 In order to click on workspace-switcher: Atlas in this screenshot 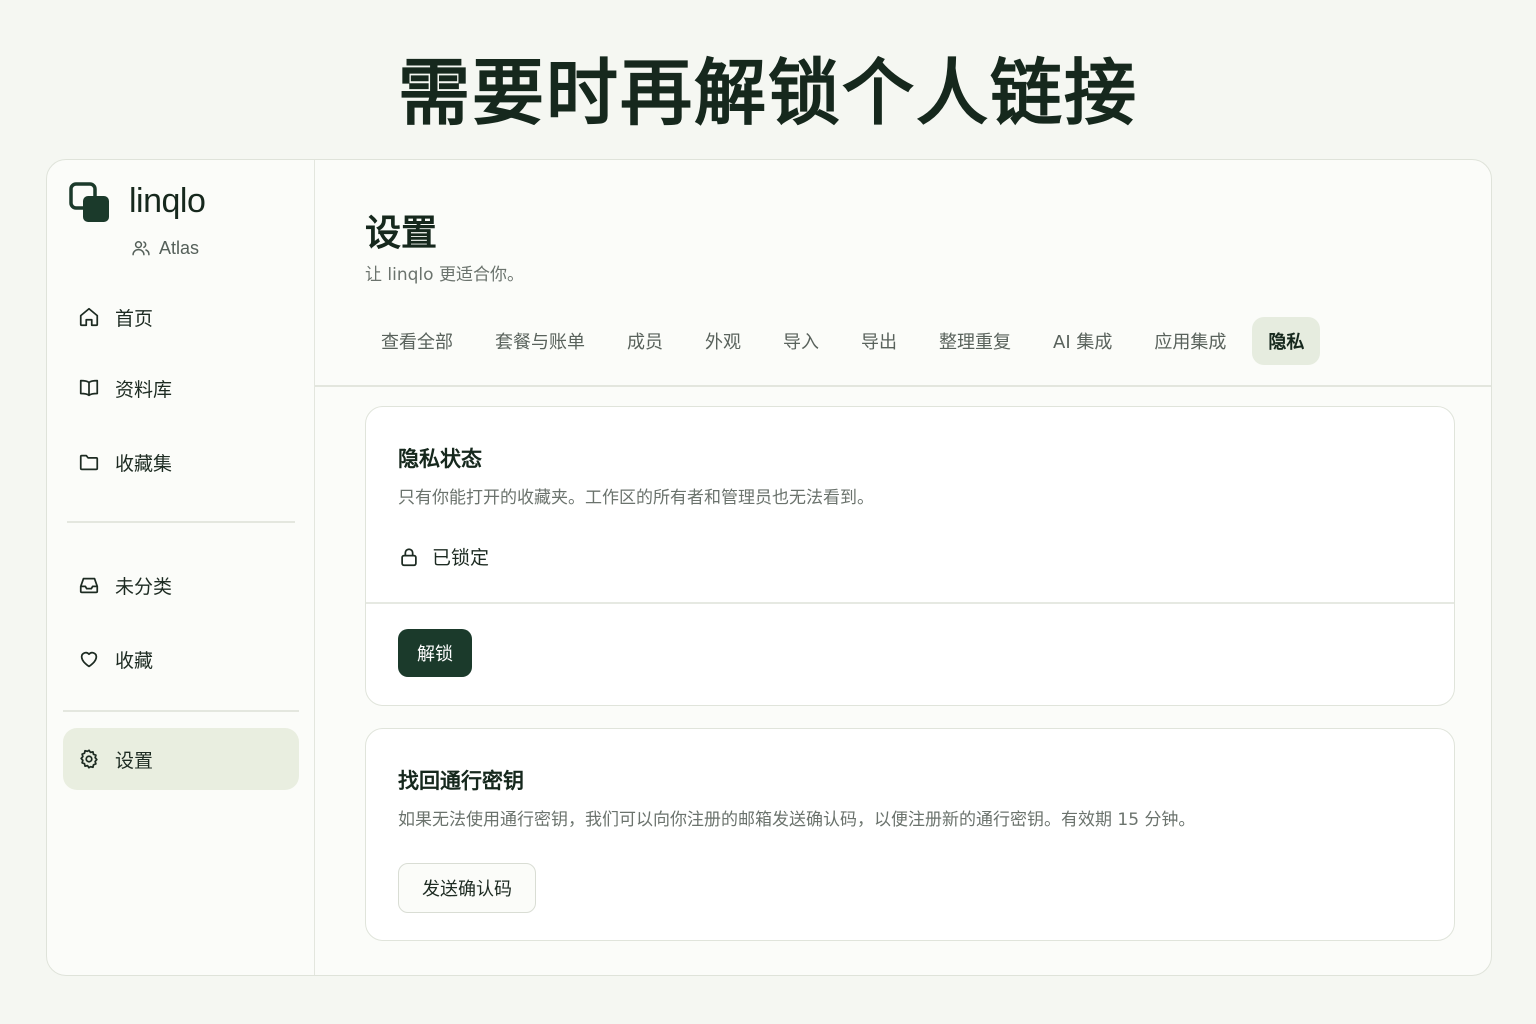, I will do `click(165, 248)`.